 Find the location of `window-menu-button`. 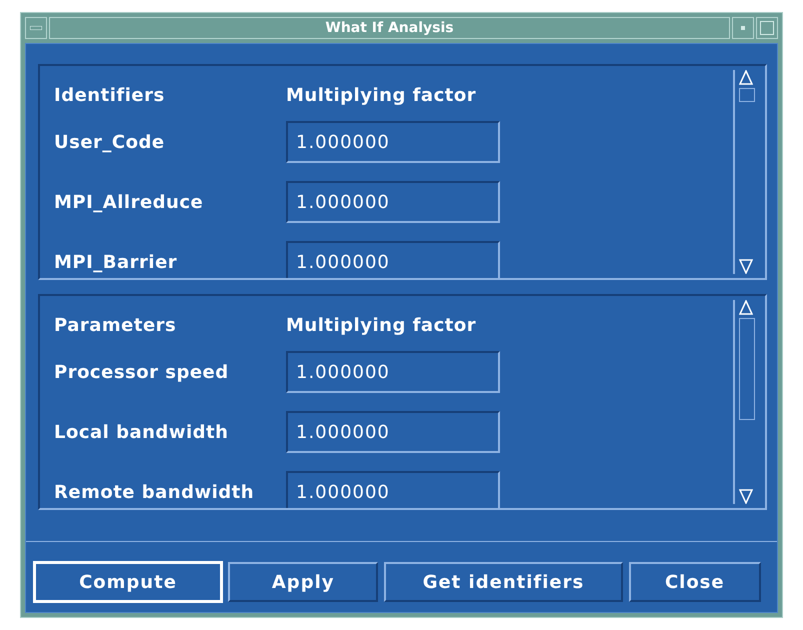

window-menu-button is located at coordinates (36, 28).